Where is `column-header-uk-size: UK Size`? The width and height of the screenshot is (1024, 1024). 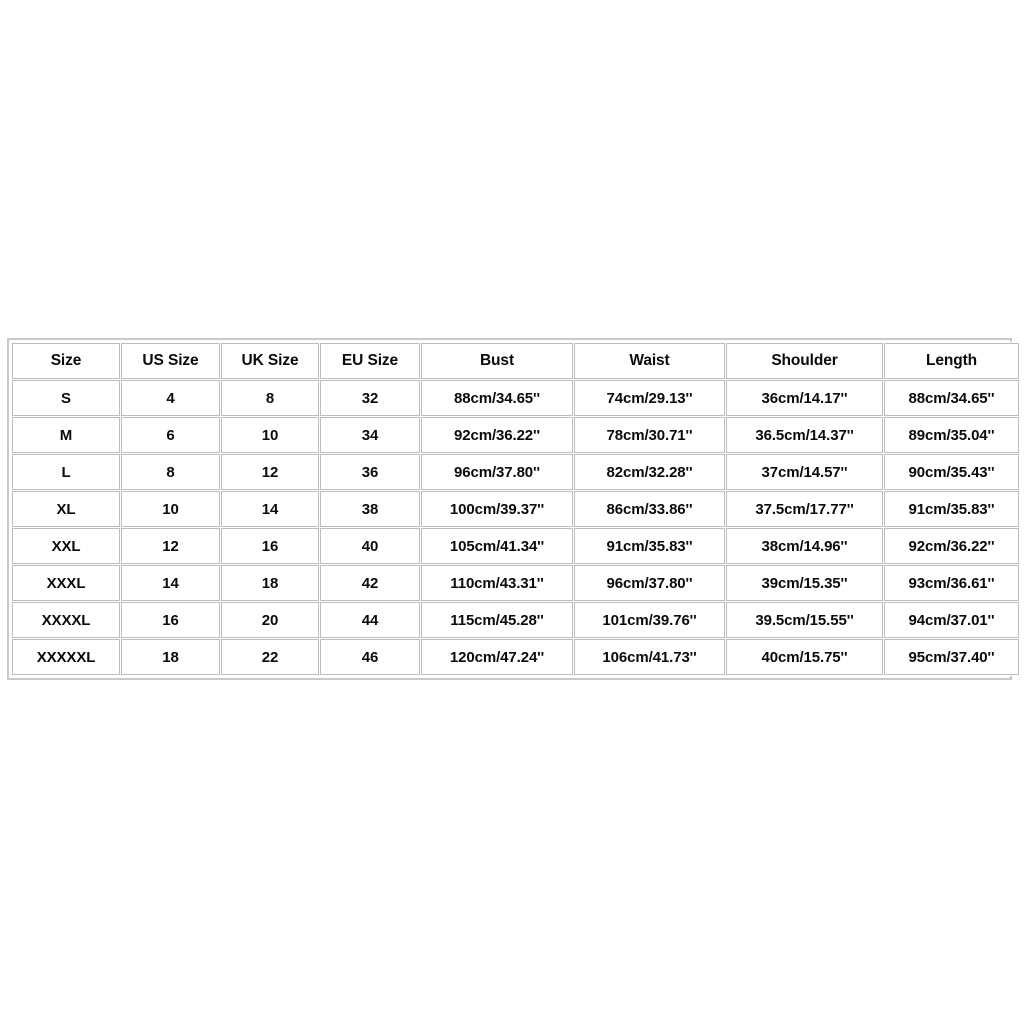 column-header-uk-size: UK Size is located at coordinates (270, 361).